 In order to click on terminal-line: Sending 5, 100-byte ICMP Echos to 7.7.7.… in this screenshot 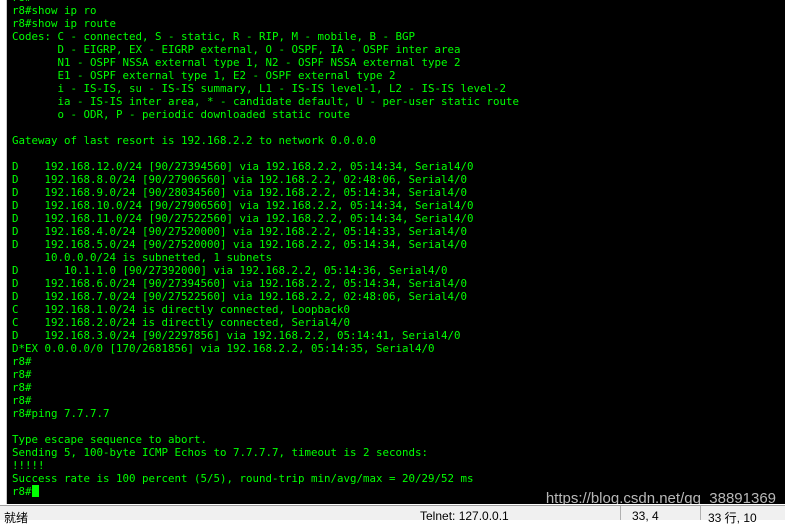, I will do `click(220, 452)`.